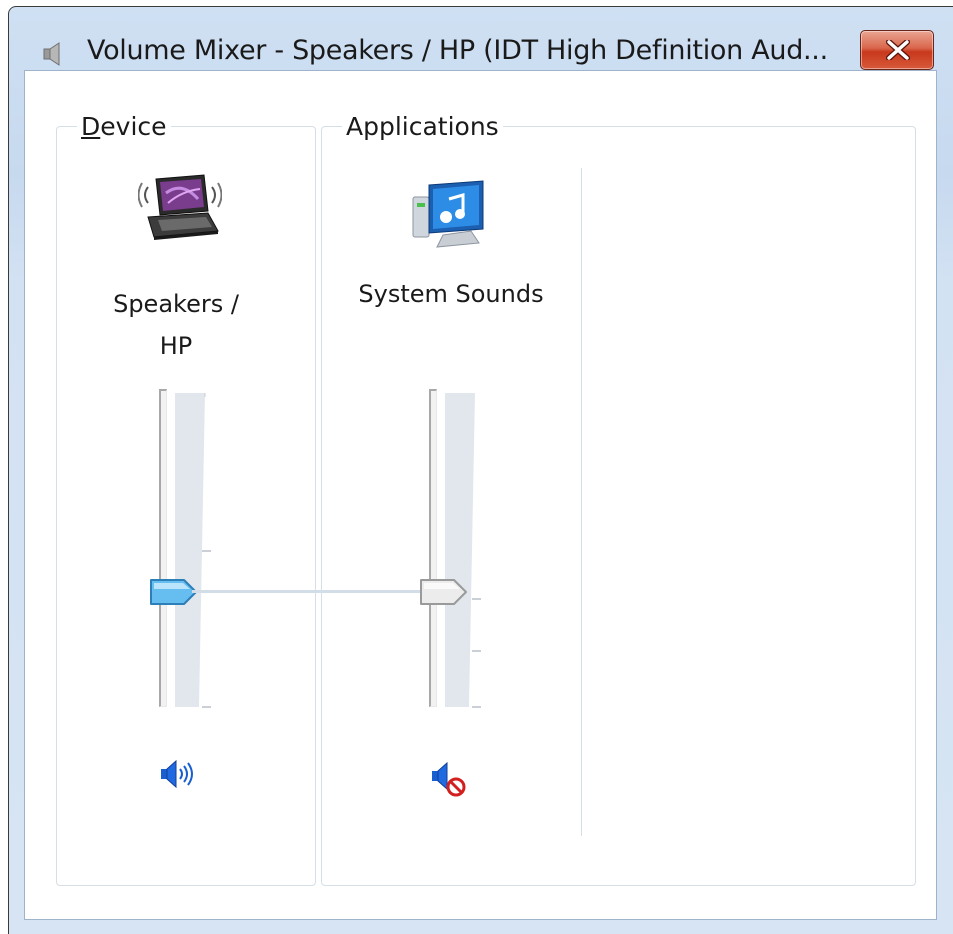 The image size is (953, 934). What do you see at coordinates (451, 294) in the screenshot?
I see `app-name-system-sounds: System Sounds` at bounding box center [451, 294].